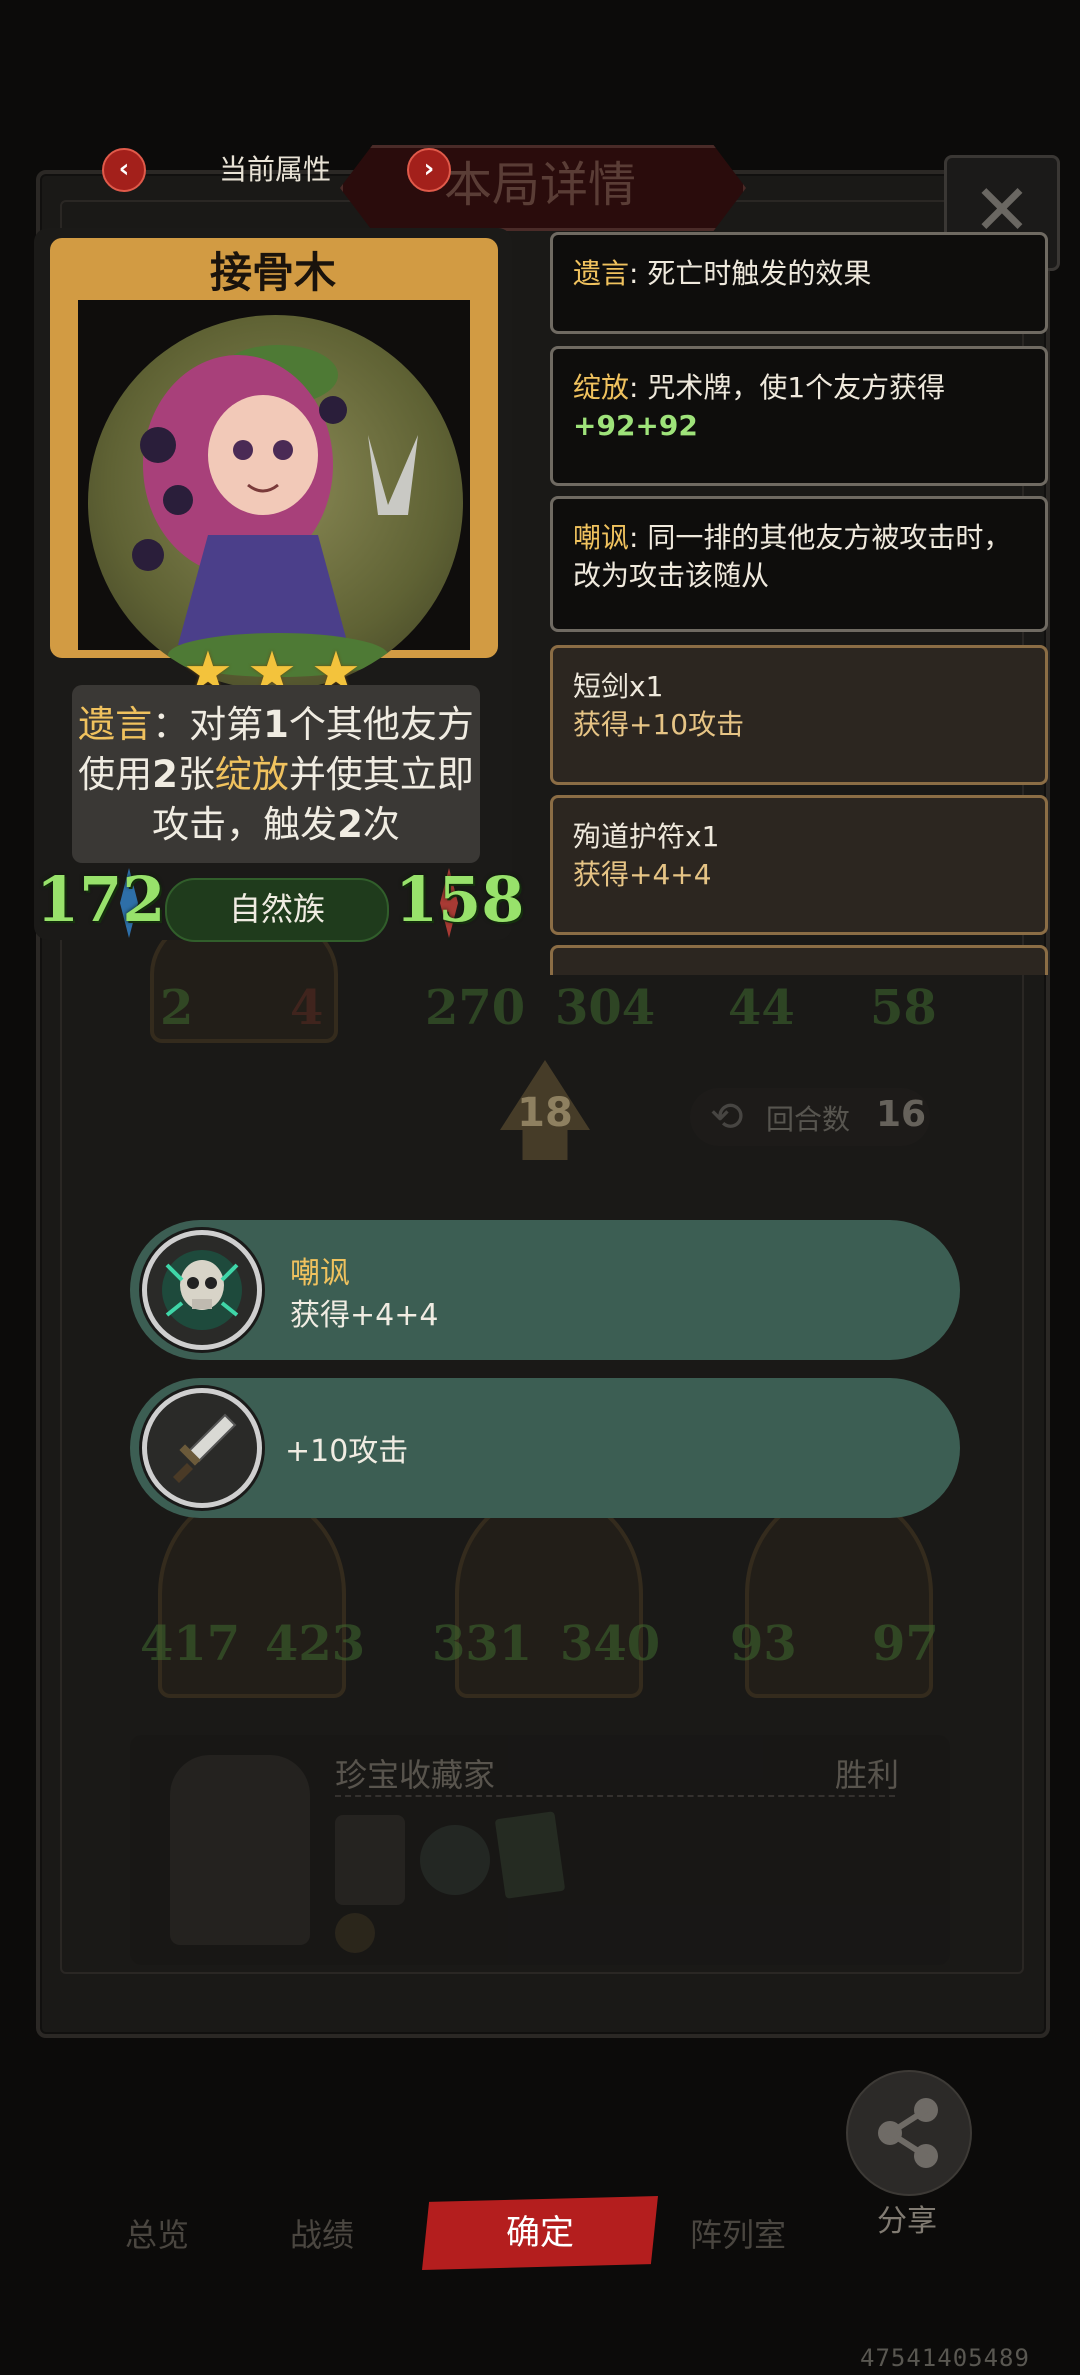  What do you see at coordinates (808, 1119) in the screenshot?
I see `round-label: 回合数` at bounding box center [808, 1119].